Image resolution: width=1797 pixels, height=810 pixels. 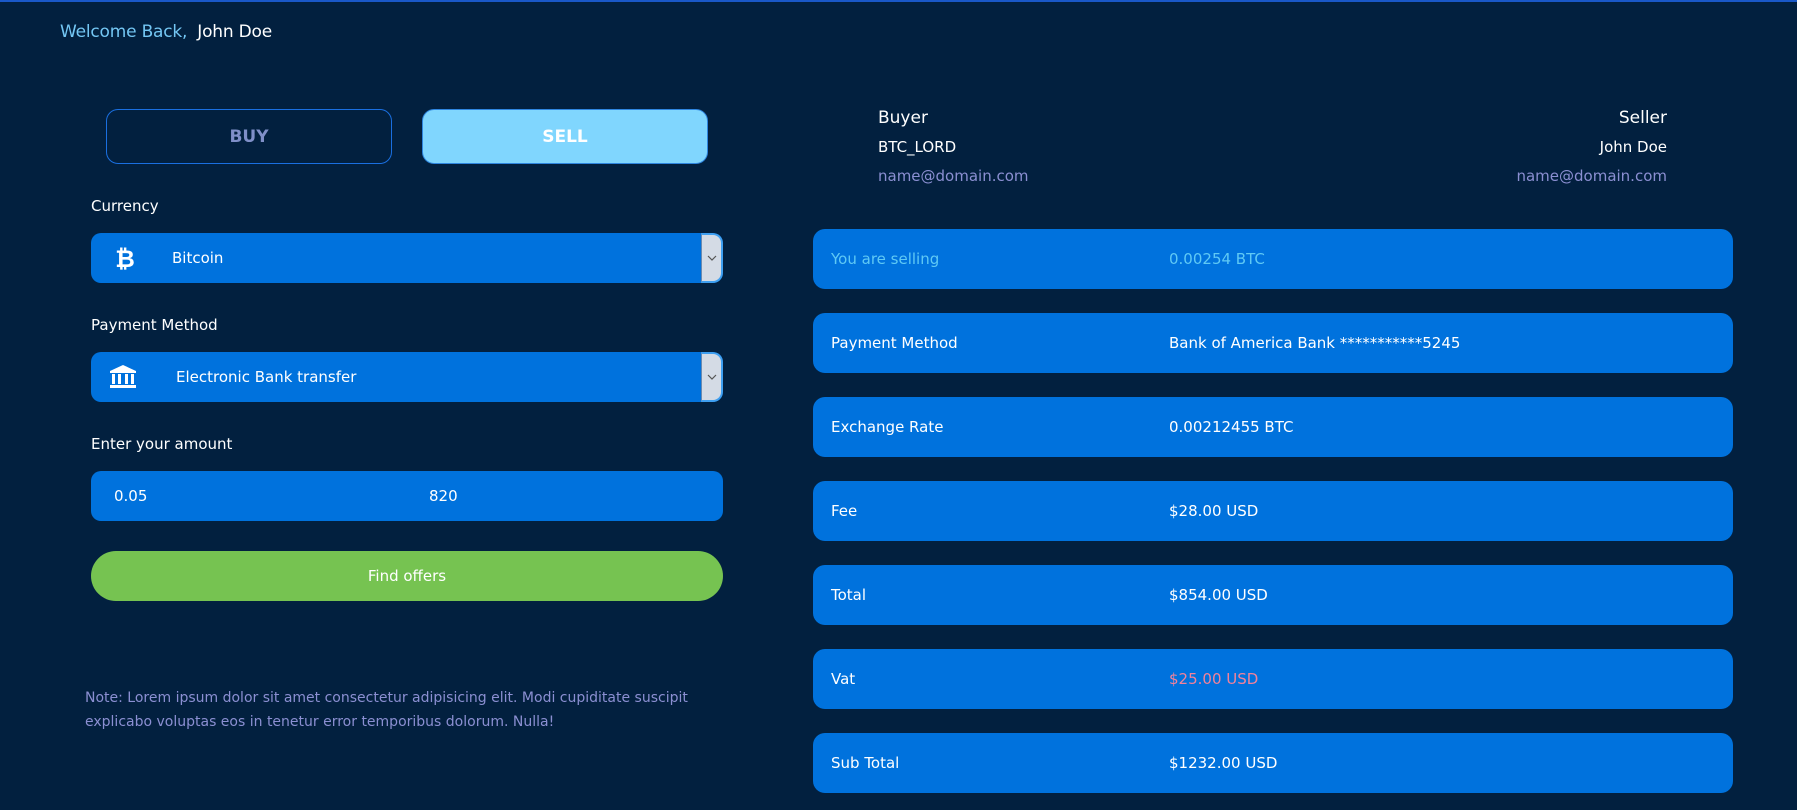 I want to click on summary-row-selling: You are selling 0.00254 BTC, so click(x=1273, y=259).